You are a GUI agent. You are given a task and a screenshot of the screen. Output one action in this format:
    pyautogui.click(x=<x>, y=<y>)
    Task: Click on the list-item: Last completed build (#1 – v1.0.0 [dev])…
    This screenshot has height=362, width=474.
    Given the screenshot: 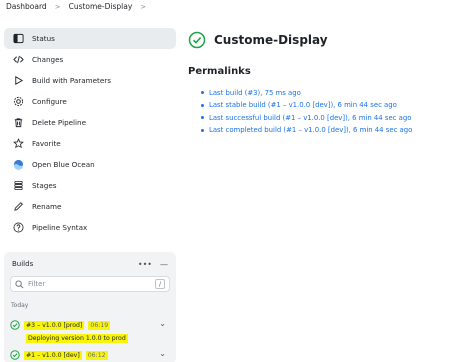 What is the action you would take?
    pyautogui.click(x=334, y=130)
    